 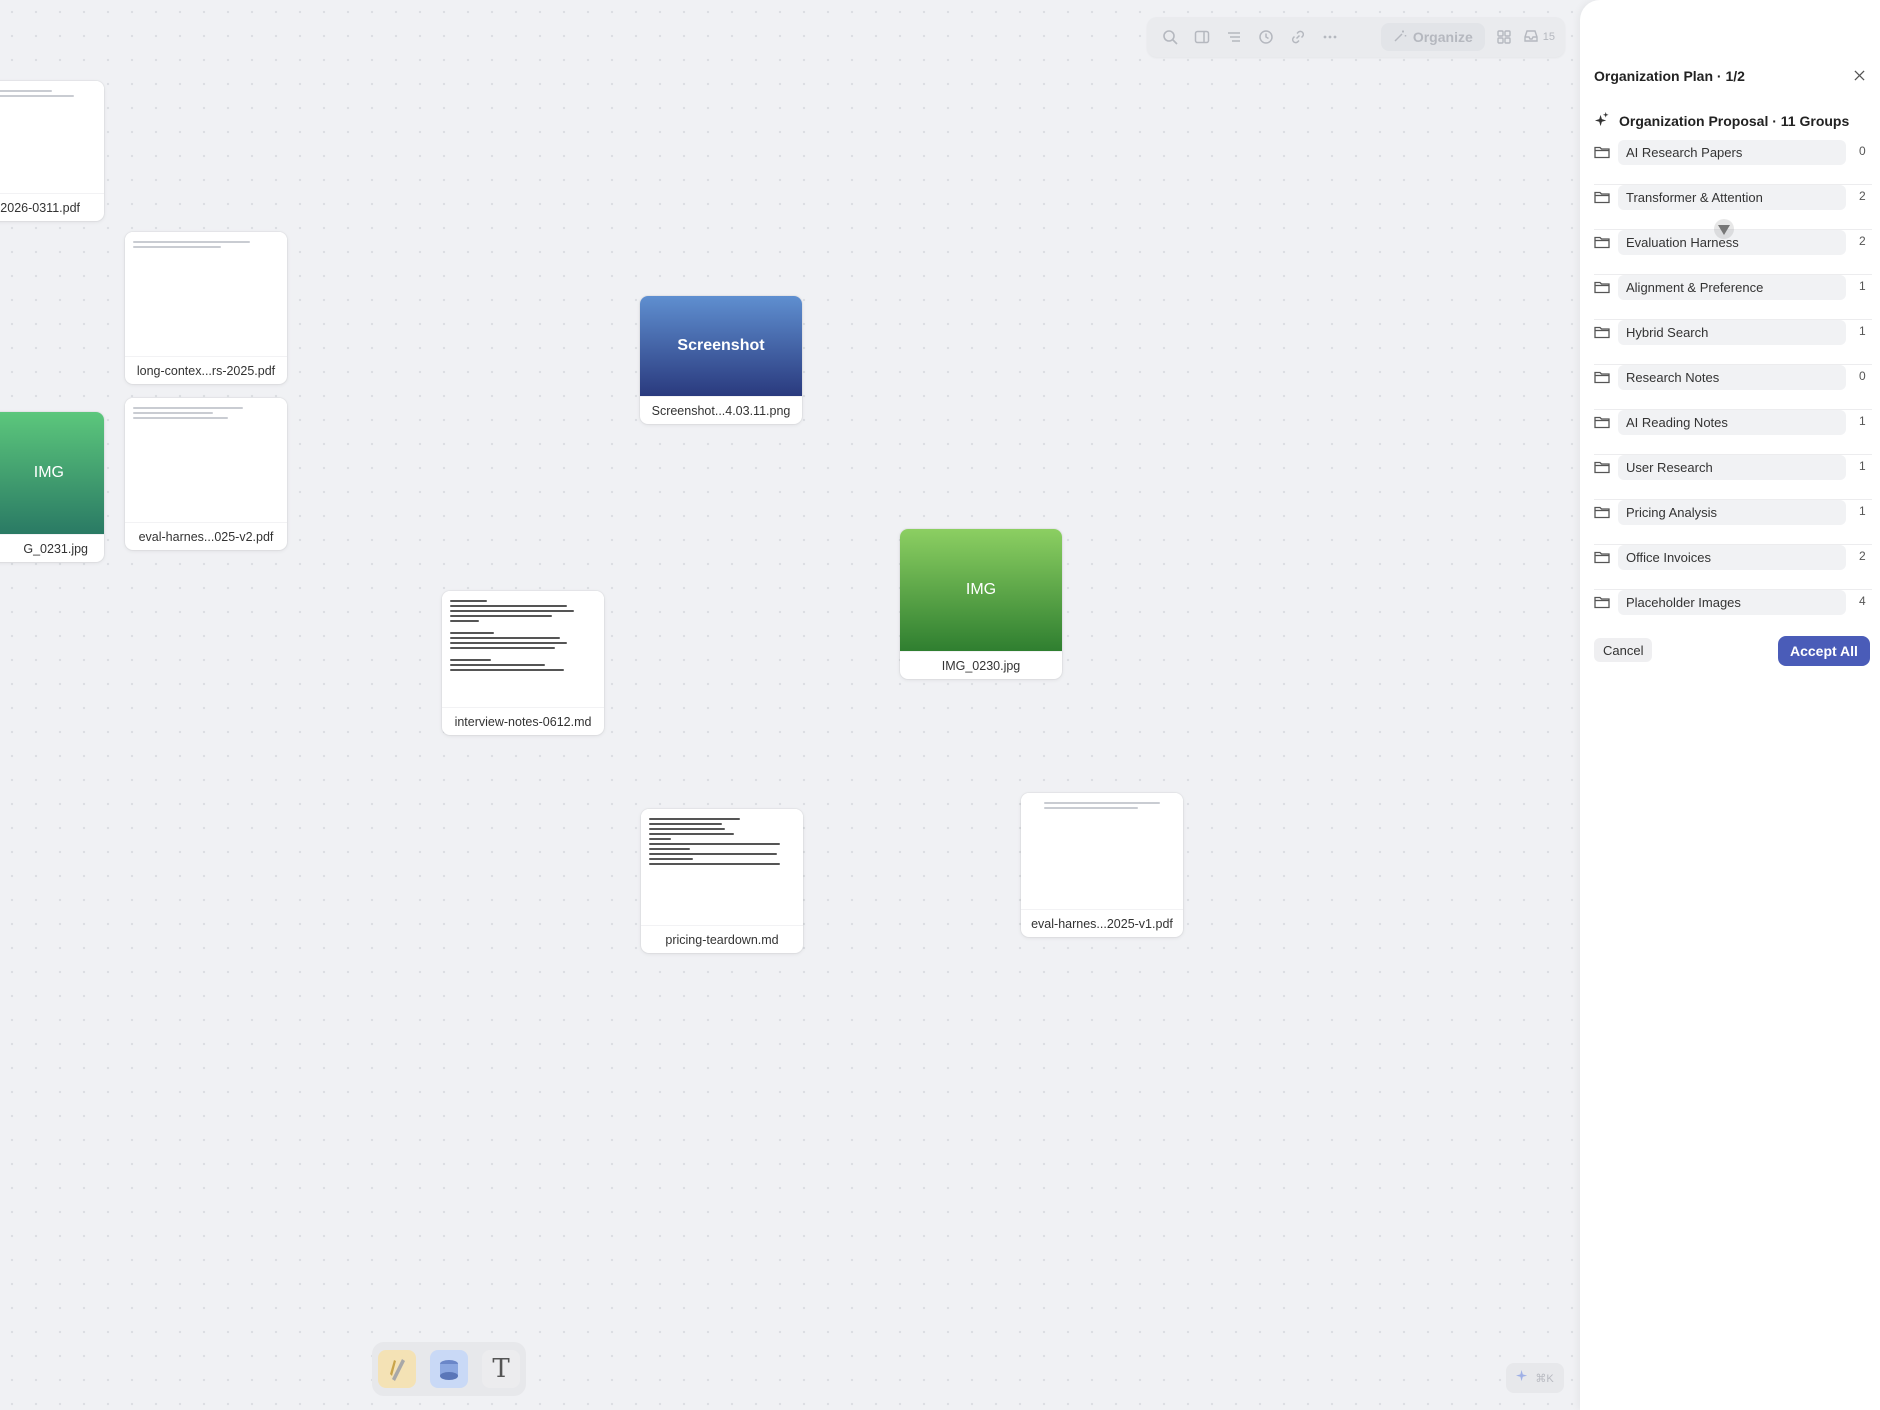 I want to click on pen-tool-icon, so click(x=397, y=1369).